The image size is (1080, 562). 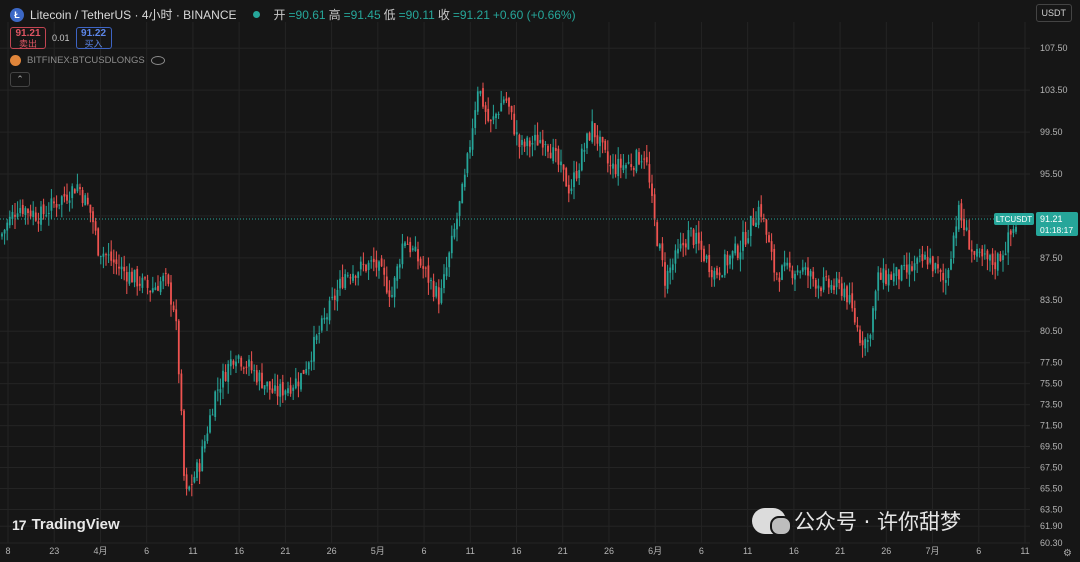 I want to click on x-tick-label: 6, so click(x=424, y=551).